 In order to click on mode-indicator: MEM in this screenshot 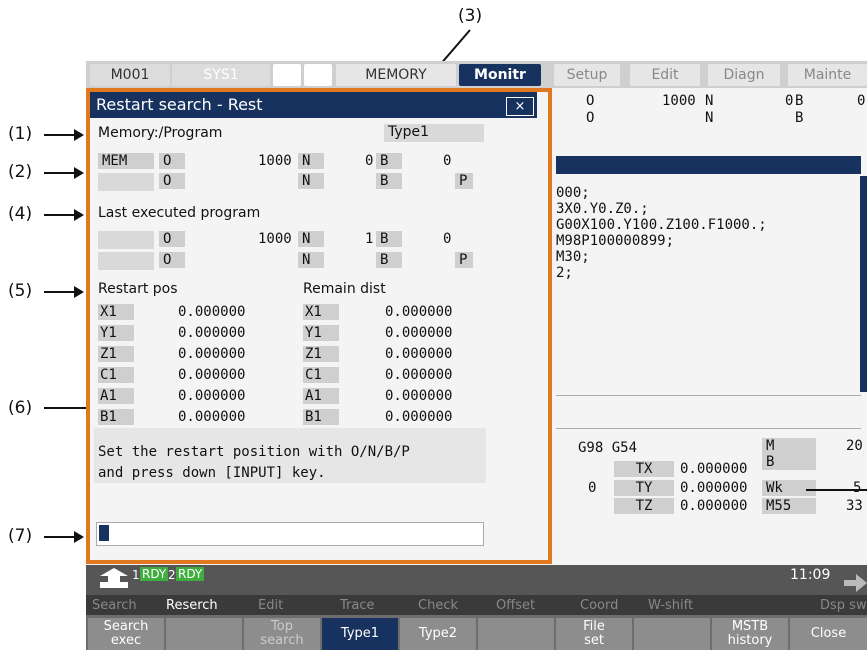, I will do `click(126, 161)`.